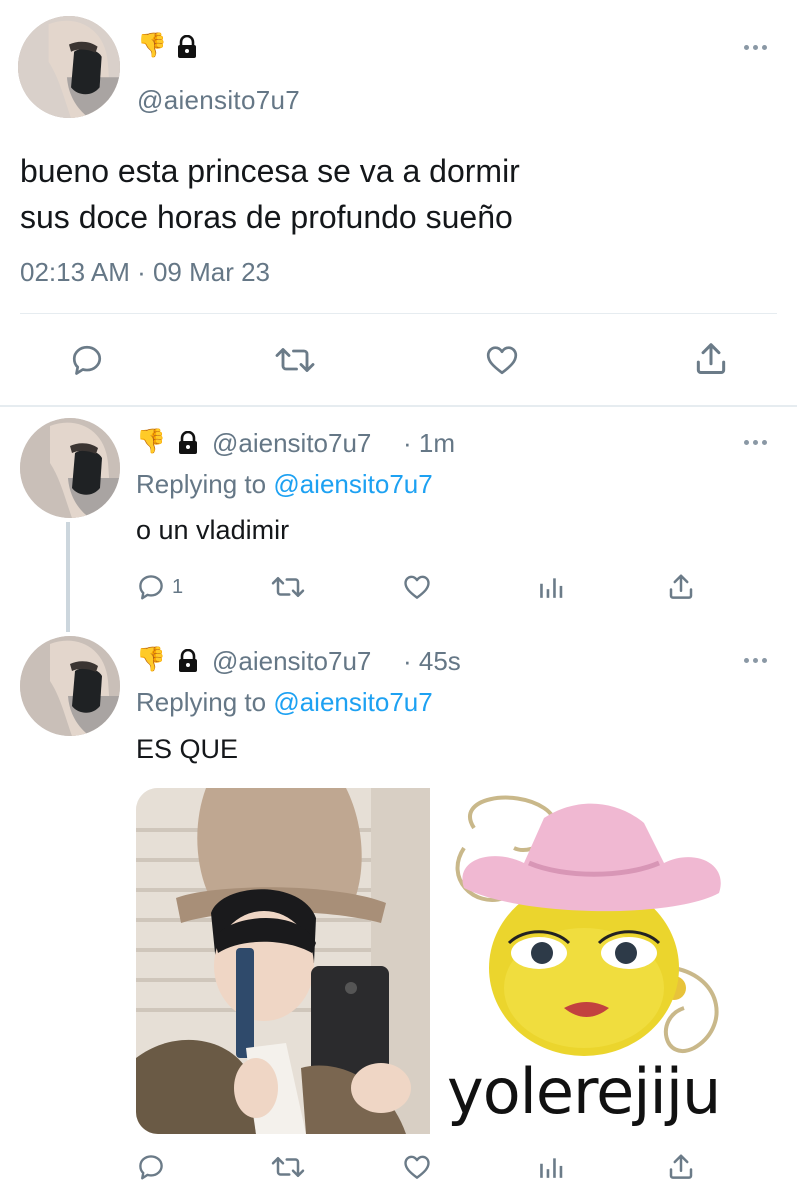 The image size is (797, 1200). I want to click on tweet-text-line: bueno esta princesa se va a dormir, so click(270, 171).